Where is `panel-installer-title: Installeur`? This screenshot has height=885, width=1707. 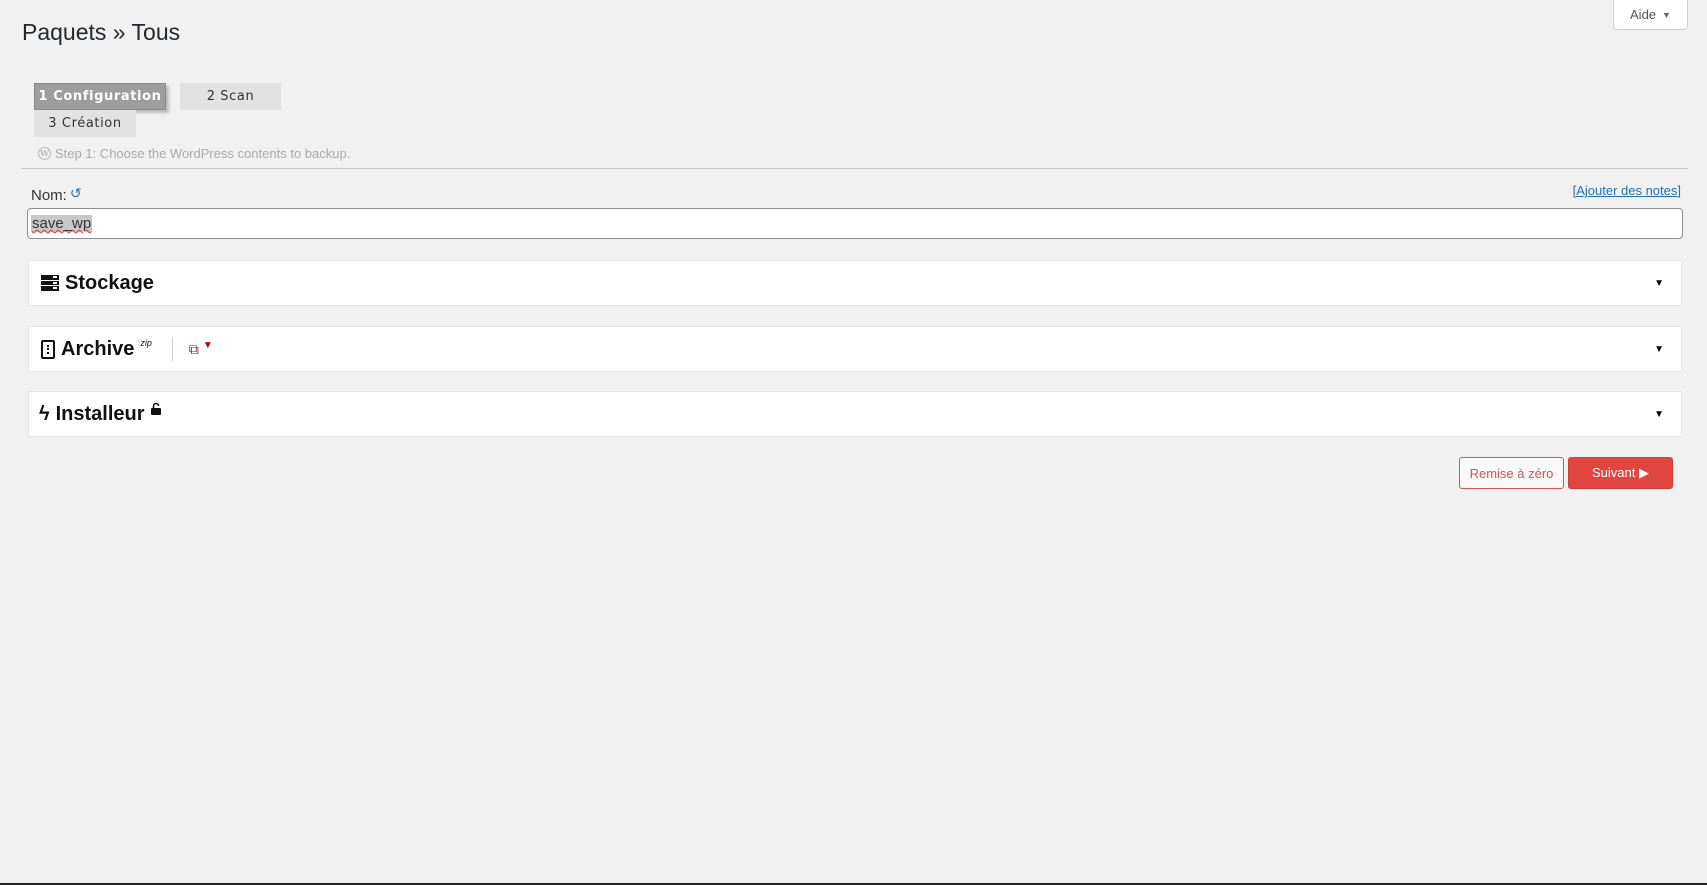 panel-installer-title: Installeur is located at coordinates (100, 413).